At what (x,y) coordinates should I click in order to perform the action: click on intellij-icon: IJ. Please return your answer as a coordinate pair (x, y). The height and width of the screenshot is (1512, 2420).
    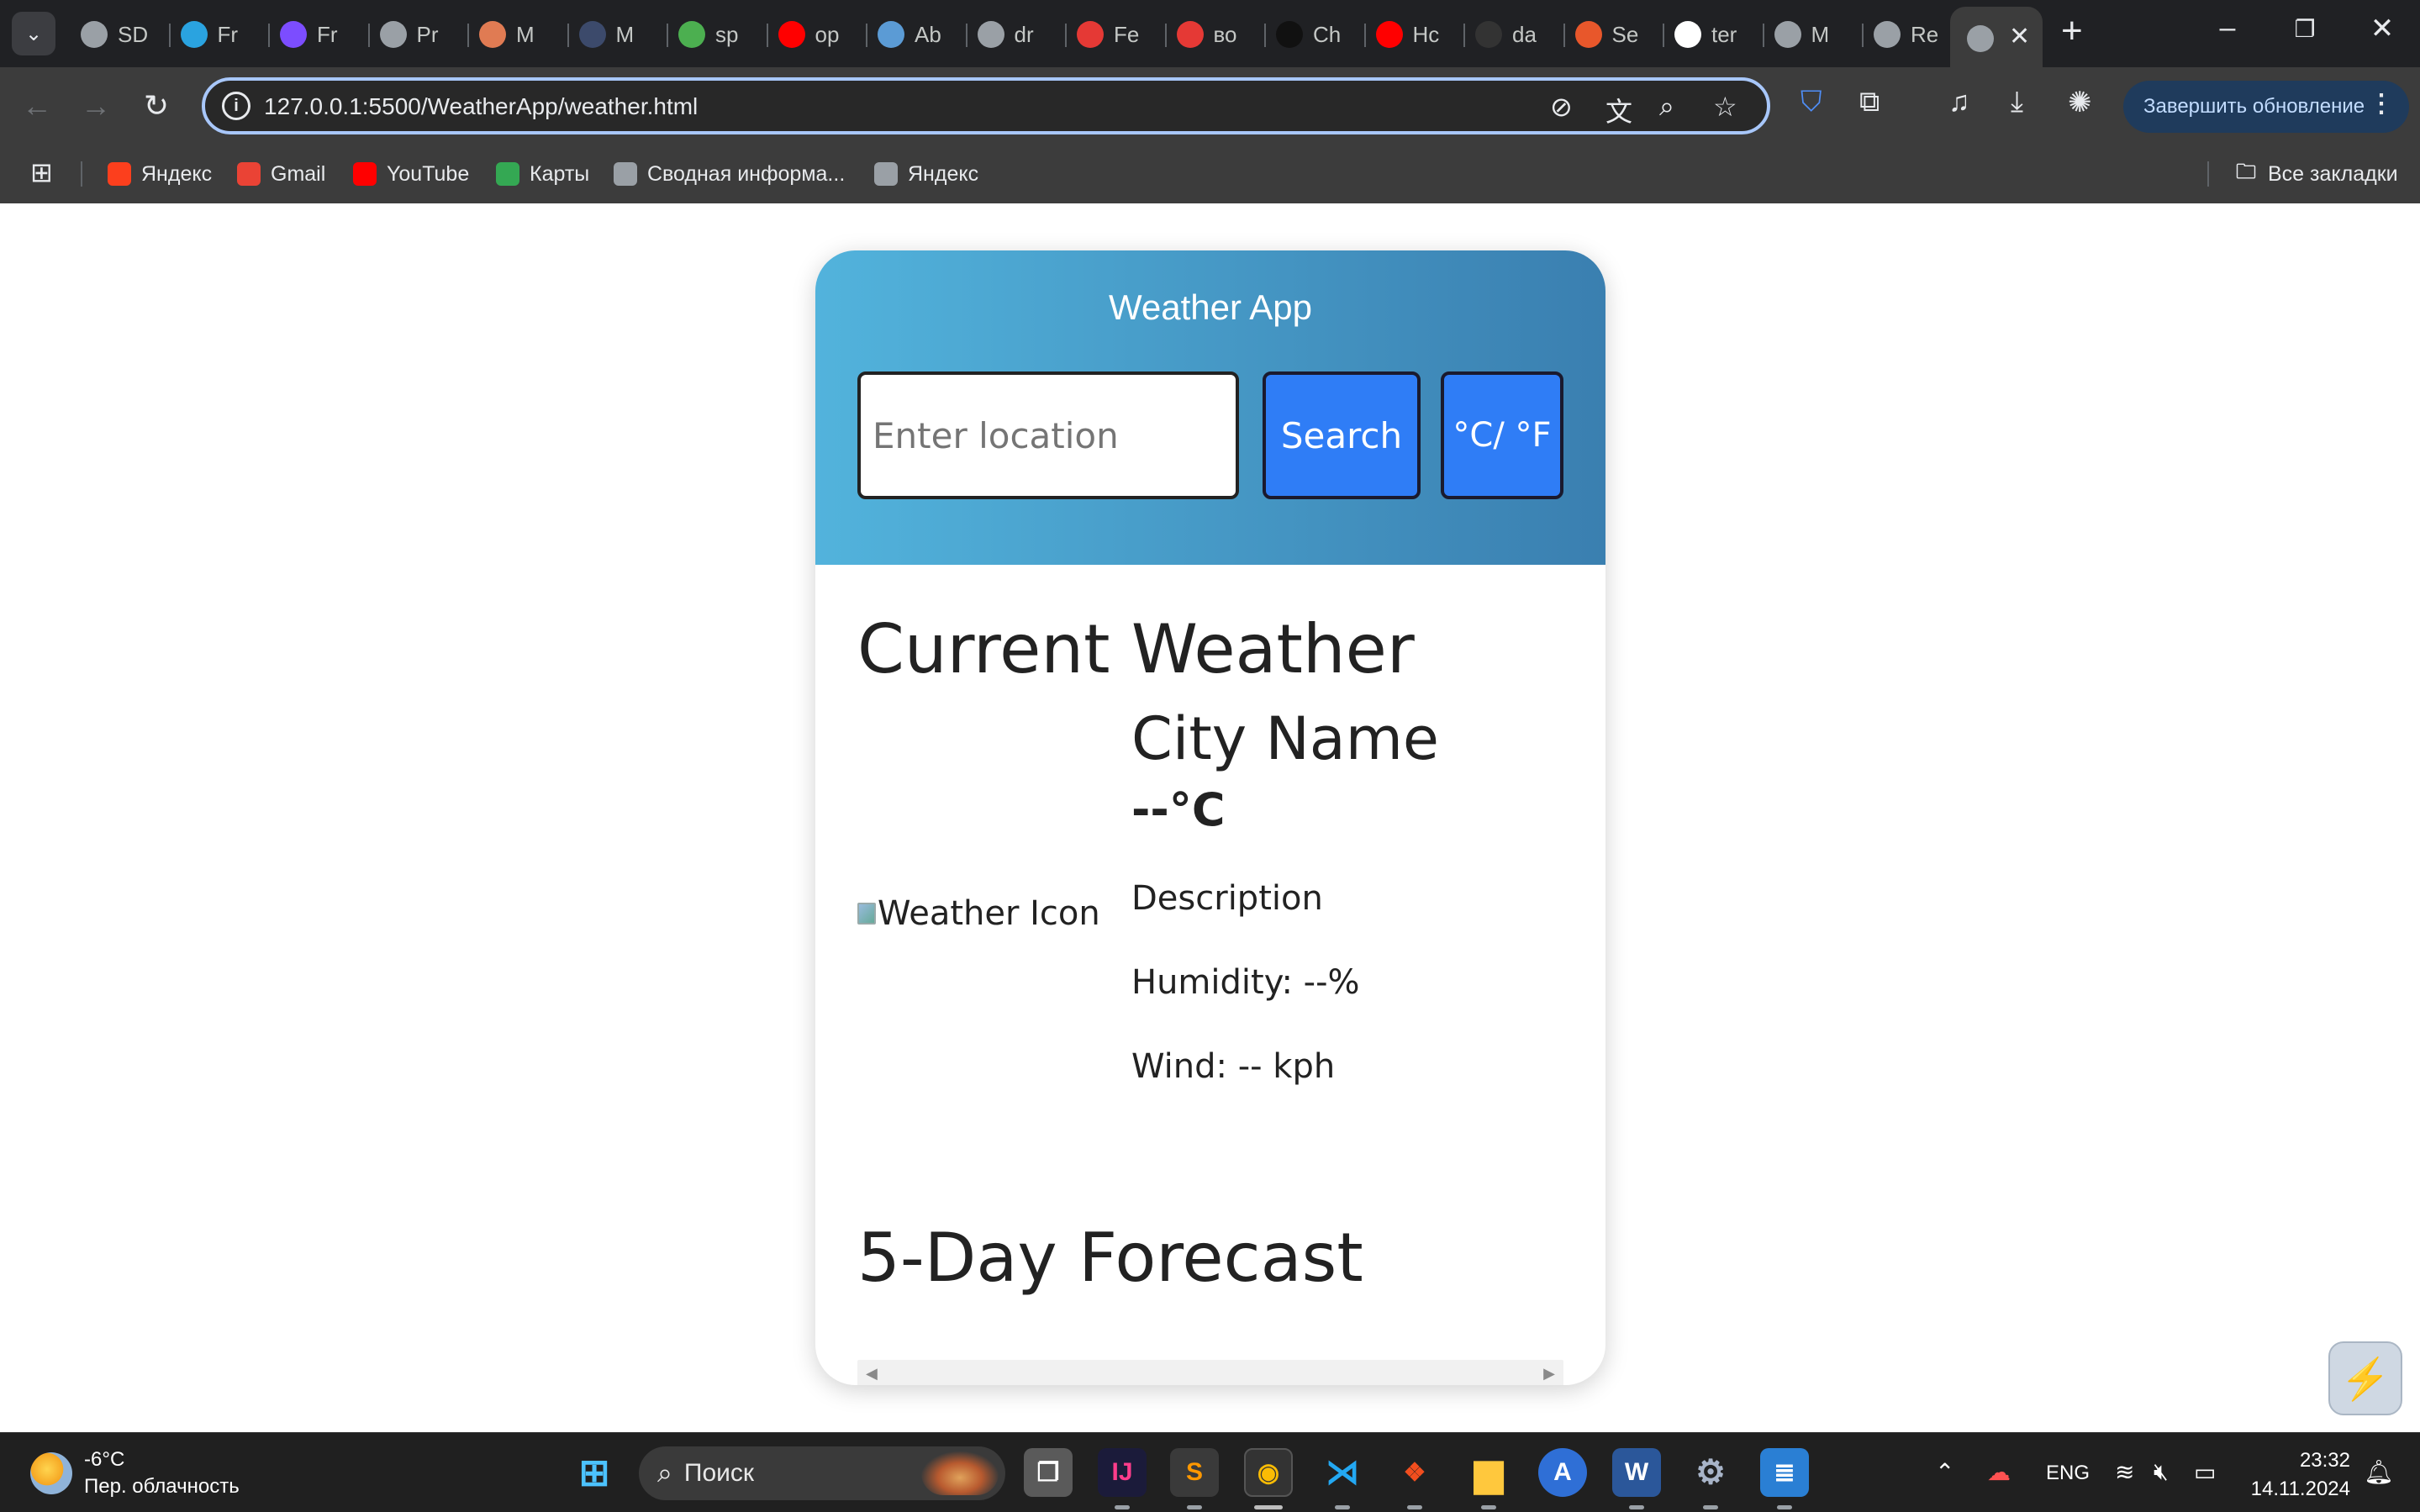
    Looking at the image, I should click on (1122, 1473).